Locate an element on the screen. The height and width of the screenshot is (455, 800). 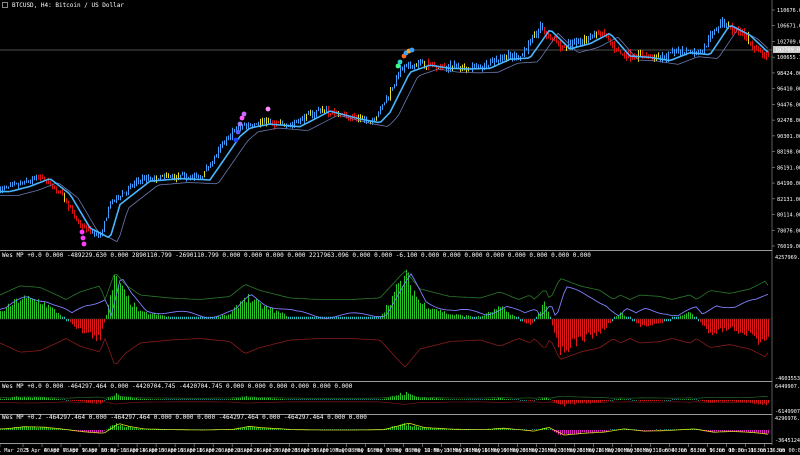
indicator-2-scale-top: 6449907.794 is located at coordinates (787, 387).